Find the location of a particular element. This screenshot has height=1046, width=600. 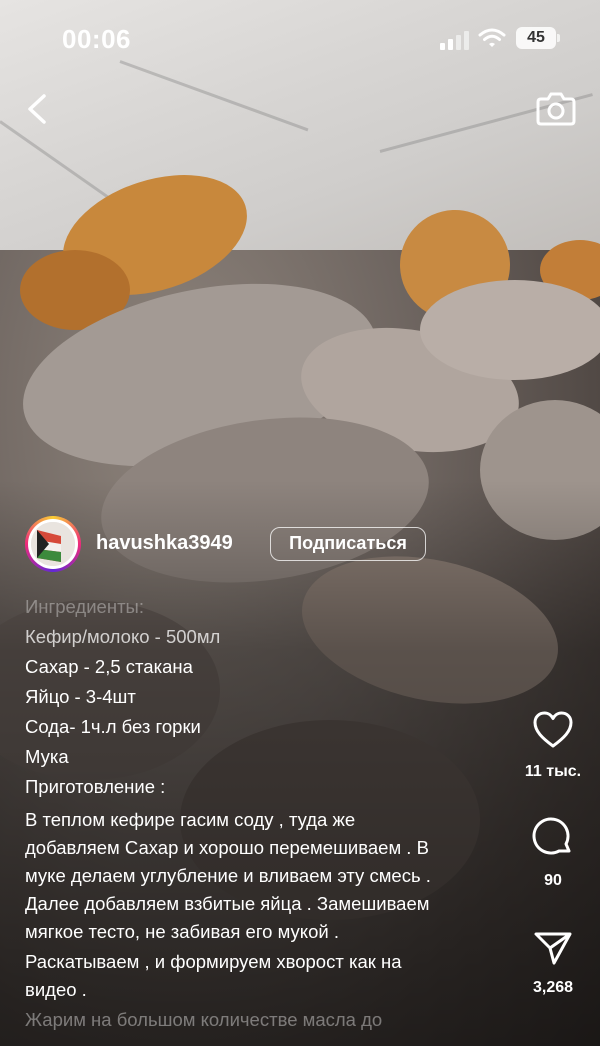

caption-line: Кефир/молоко - 500мл is located at coordinates (123, 636).